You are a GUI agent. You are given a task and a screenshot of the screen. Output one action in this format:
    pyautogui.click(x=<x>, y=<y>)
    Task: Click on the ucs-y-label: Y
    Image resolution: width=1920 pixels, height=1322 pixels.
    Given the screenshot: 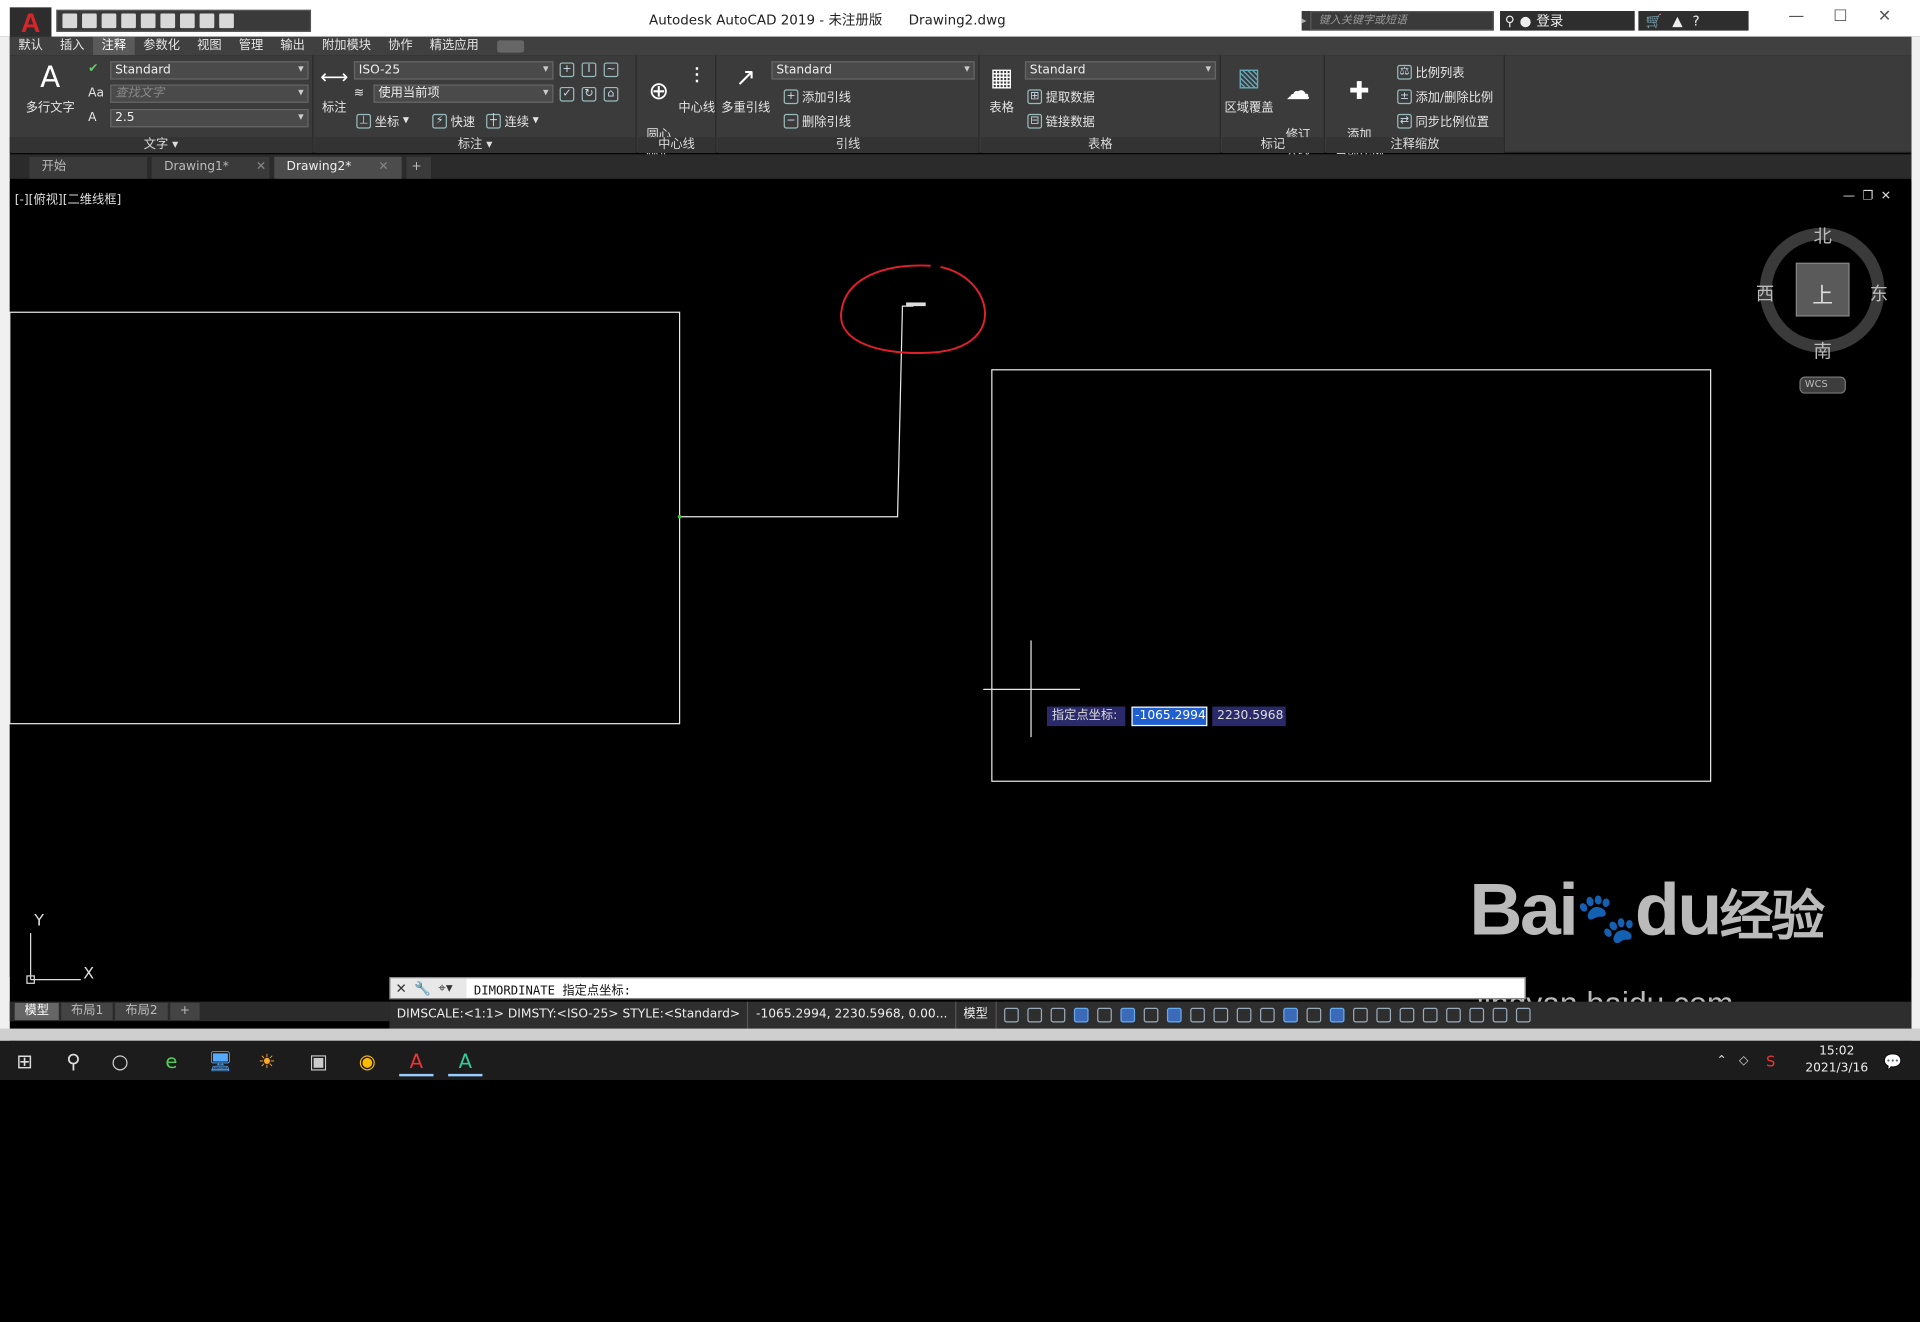 What is the action you would take?
    pyautogui.click(x=39, y=921)
    